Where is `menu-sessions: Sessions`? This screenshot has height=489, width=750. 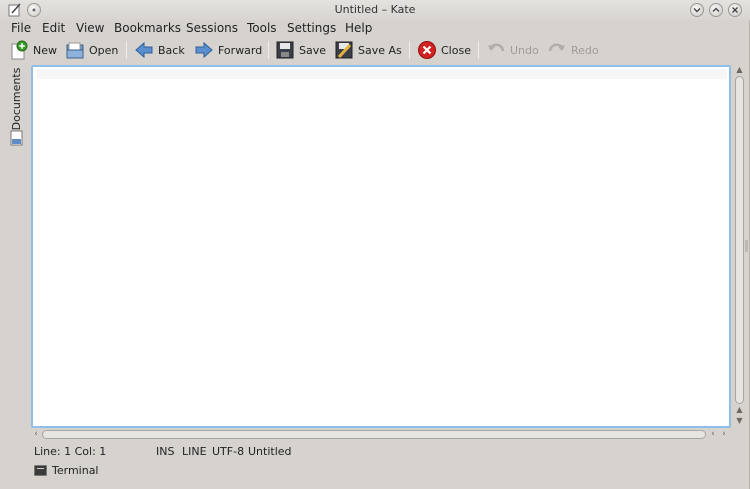
menu-sessions: Sessions is located at coordinates (212, 28).